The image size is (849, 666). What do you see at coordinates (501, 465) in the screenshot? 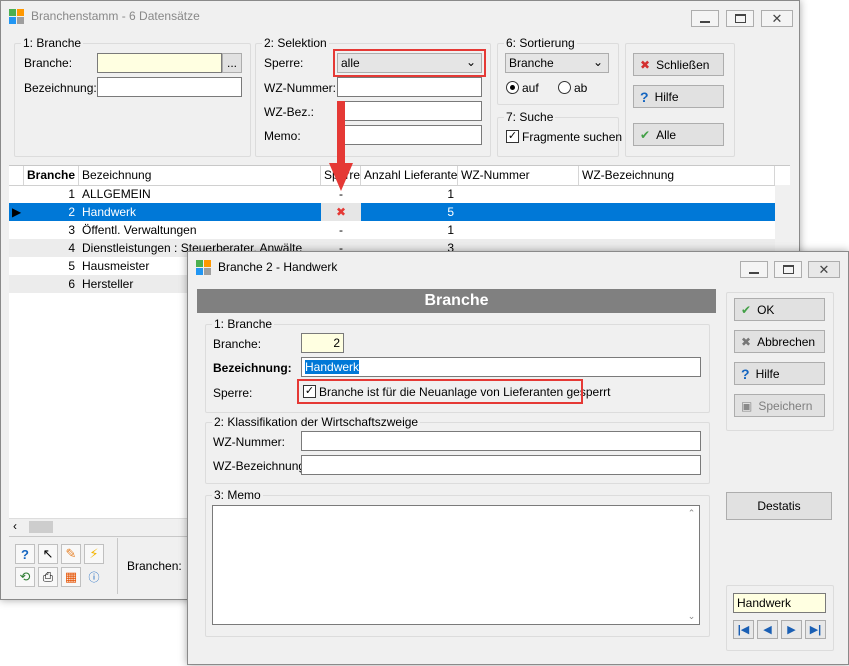
I see `dialog-wz-bezeichnung-input` at bounding box center [501, 465].